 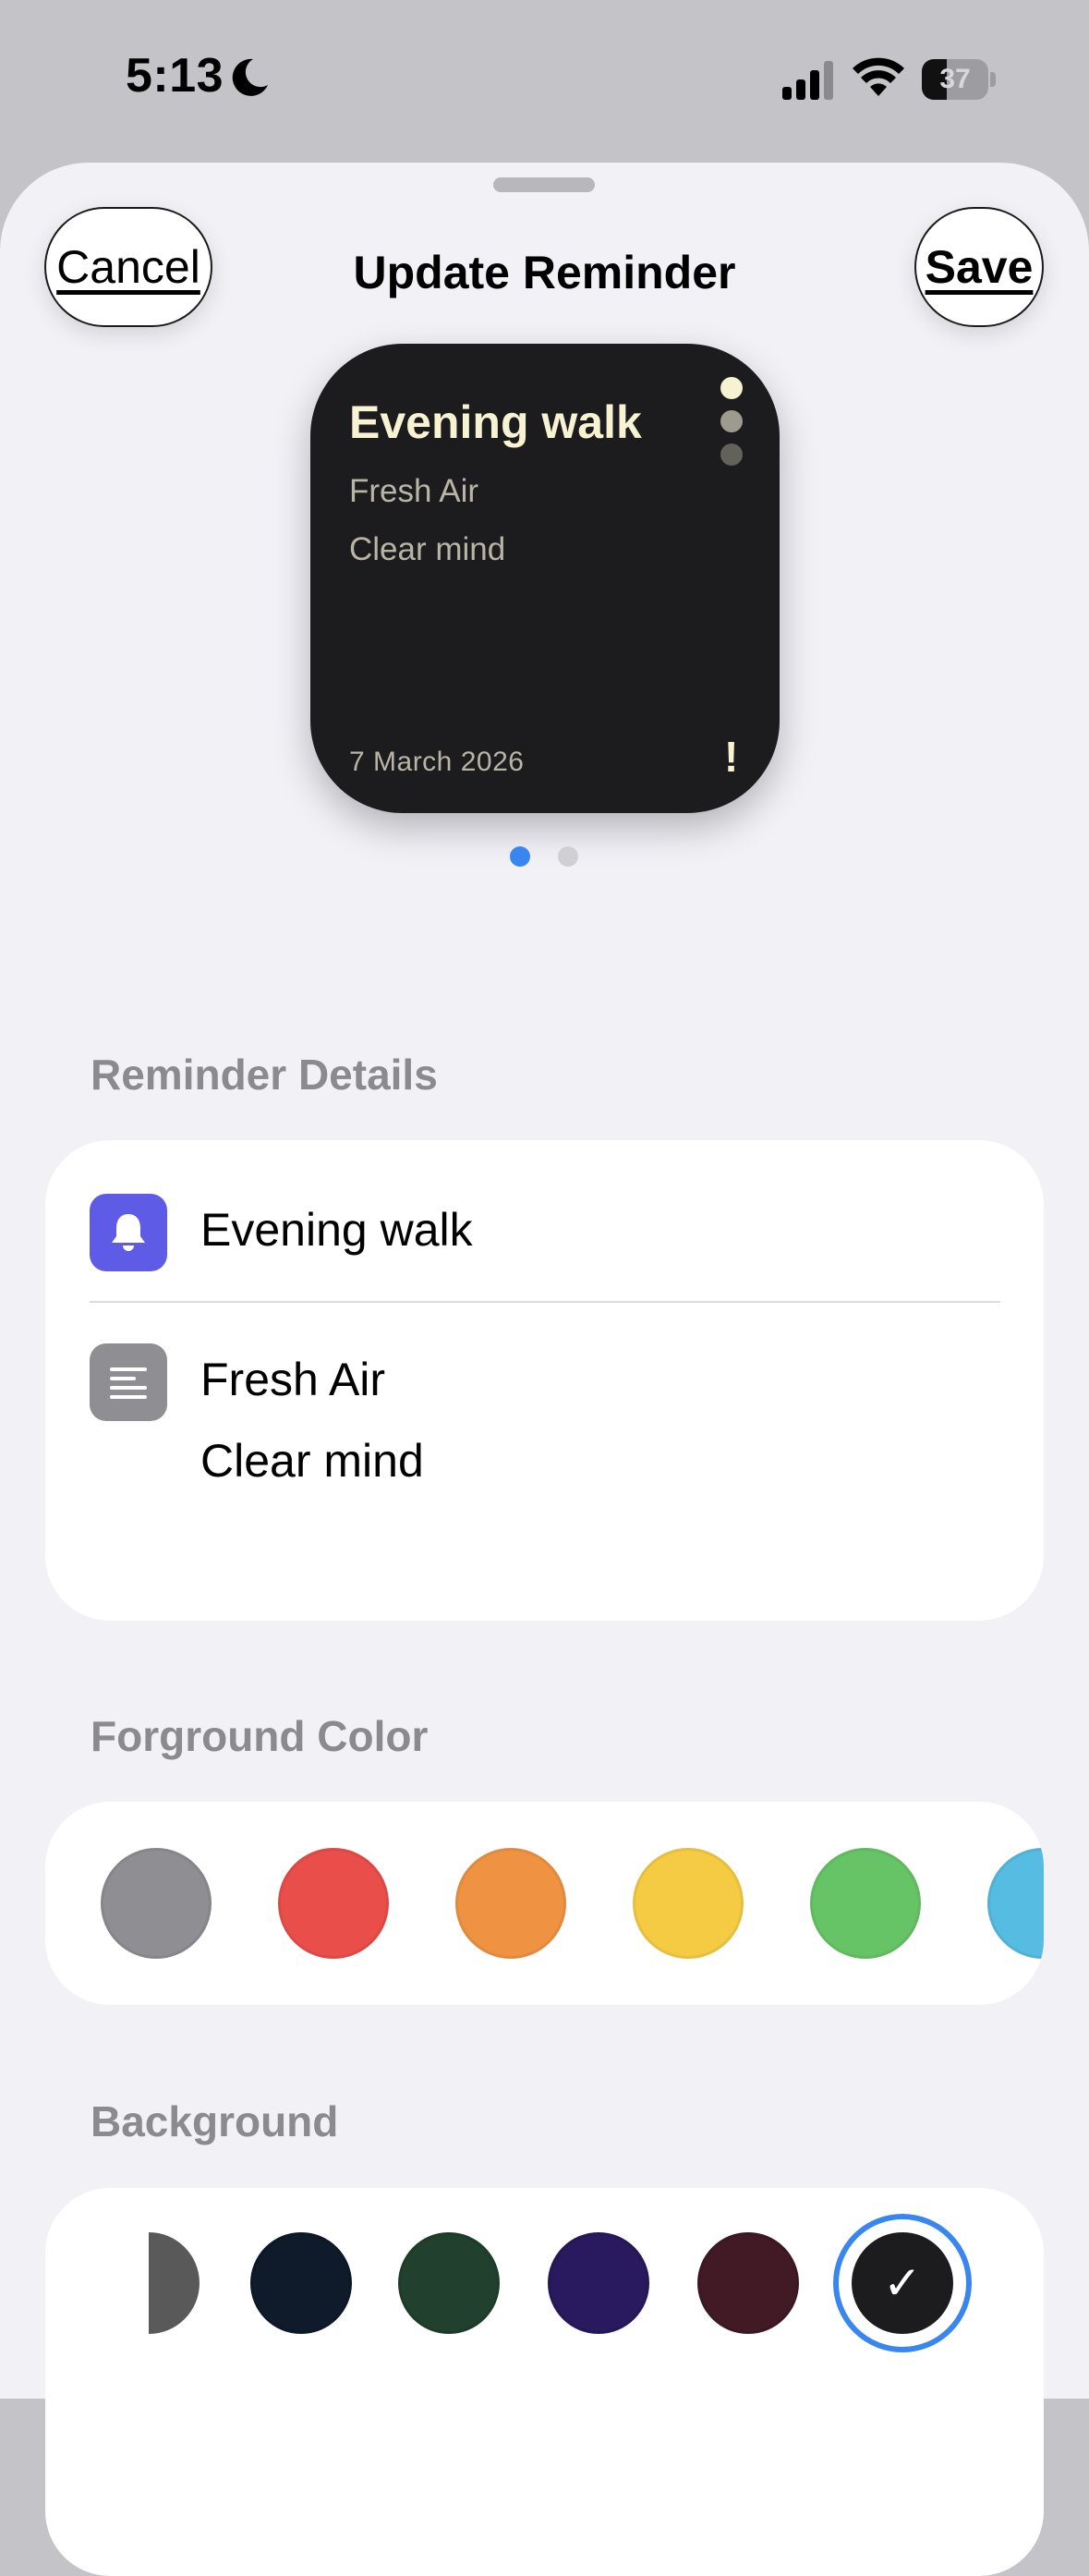 What do you see at coordinates (544, 81) in the screenshot?
I see `status-bar: 5:13 37` at bounding box center [544, 81].